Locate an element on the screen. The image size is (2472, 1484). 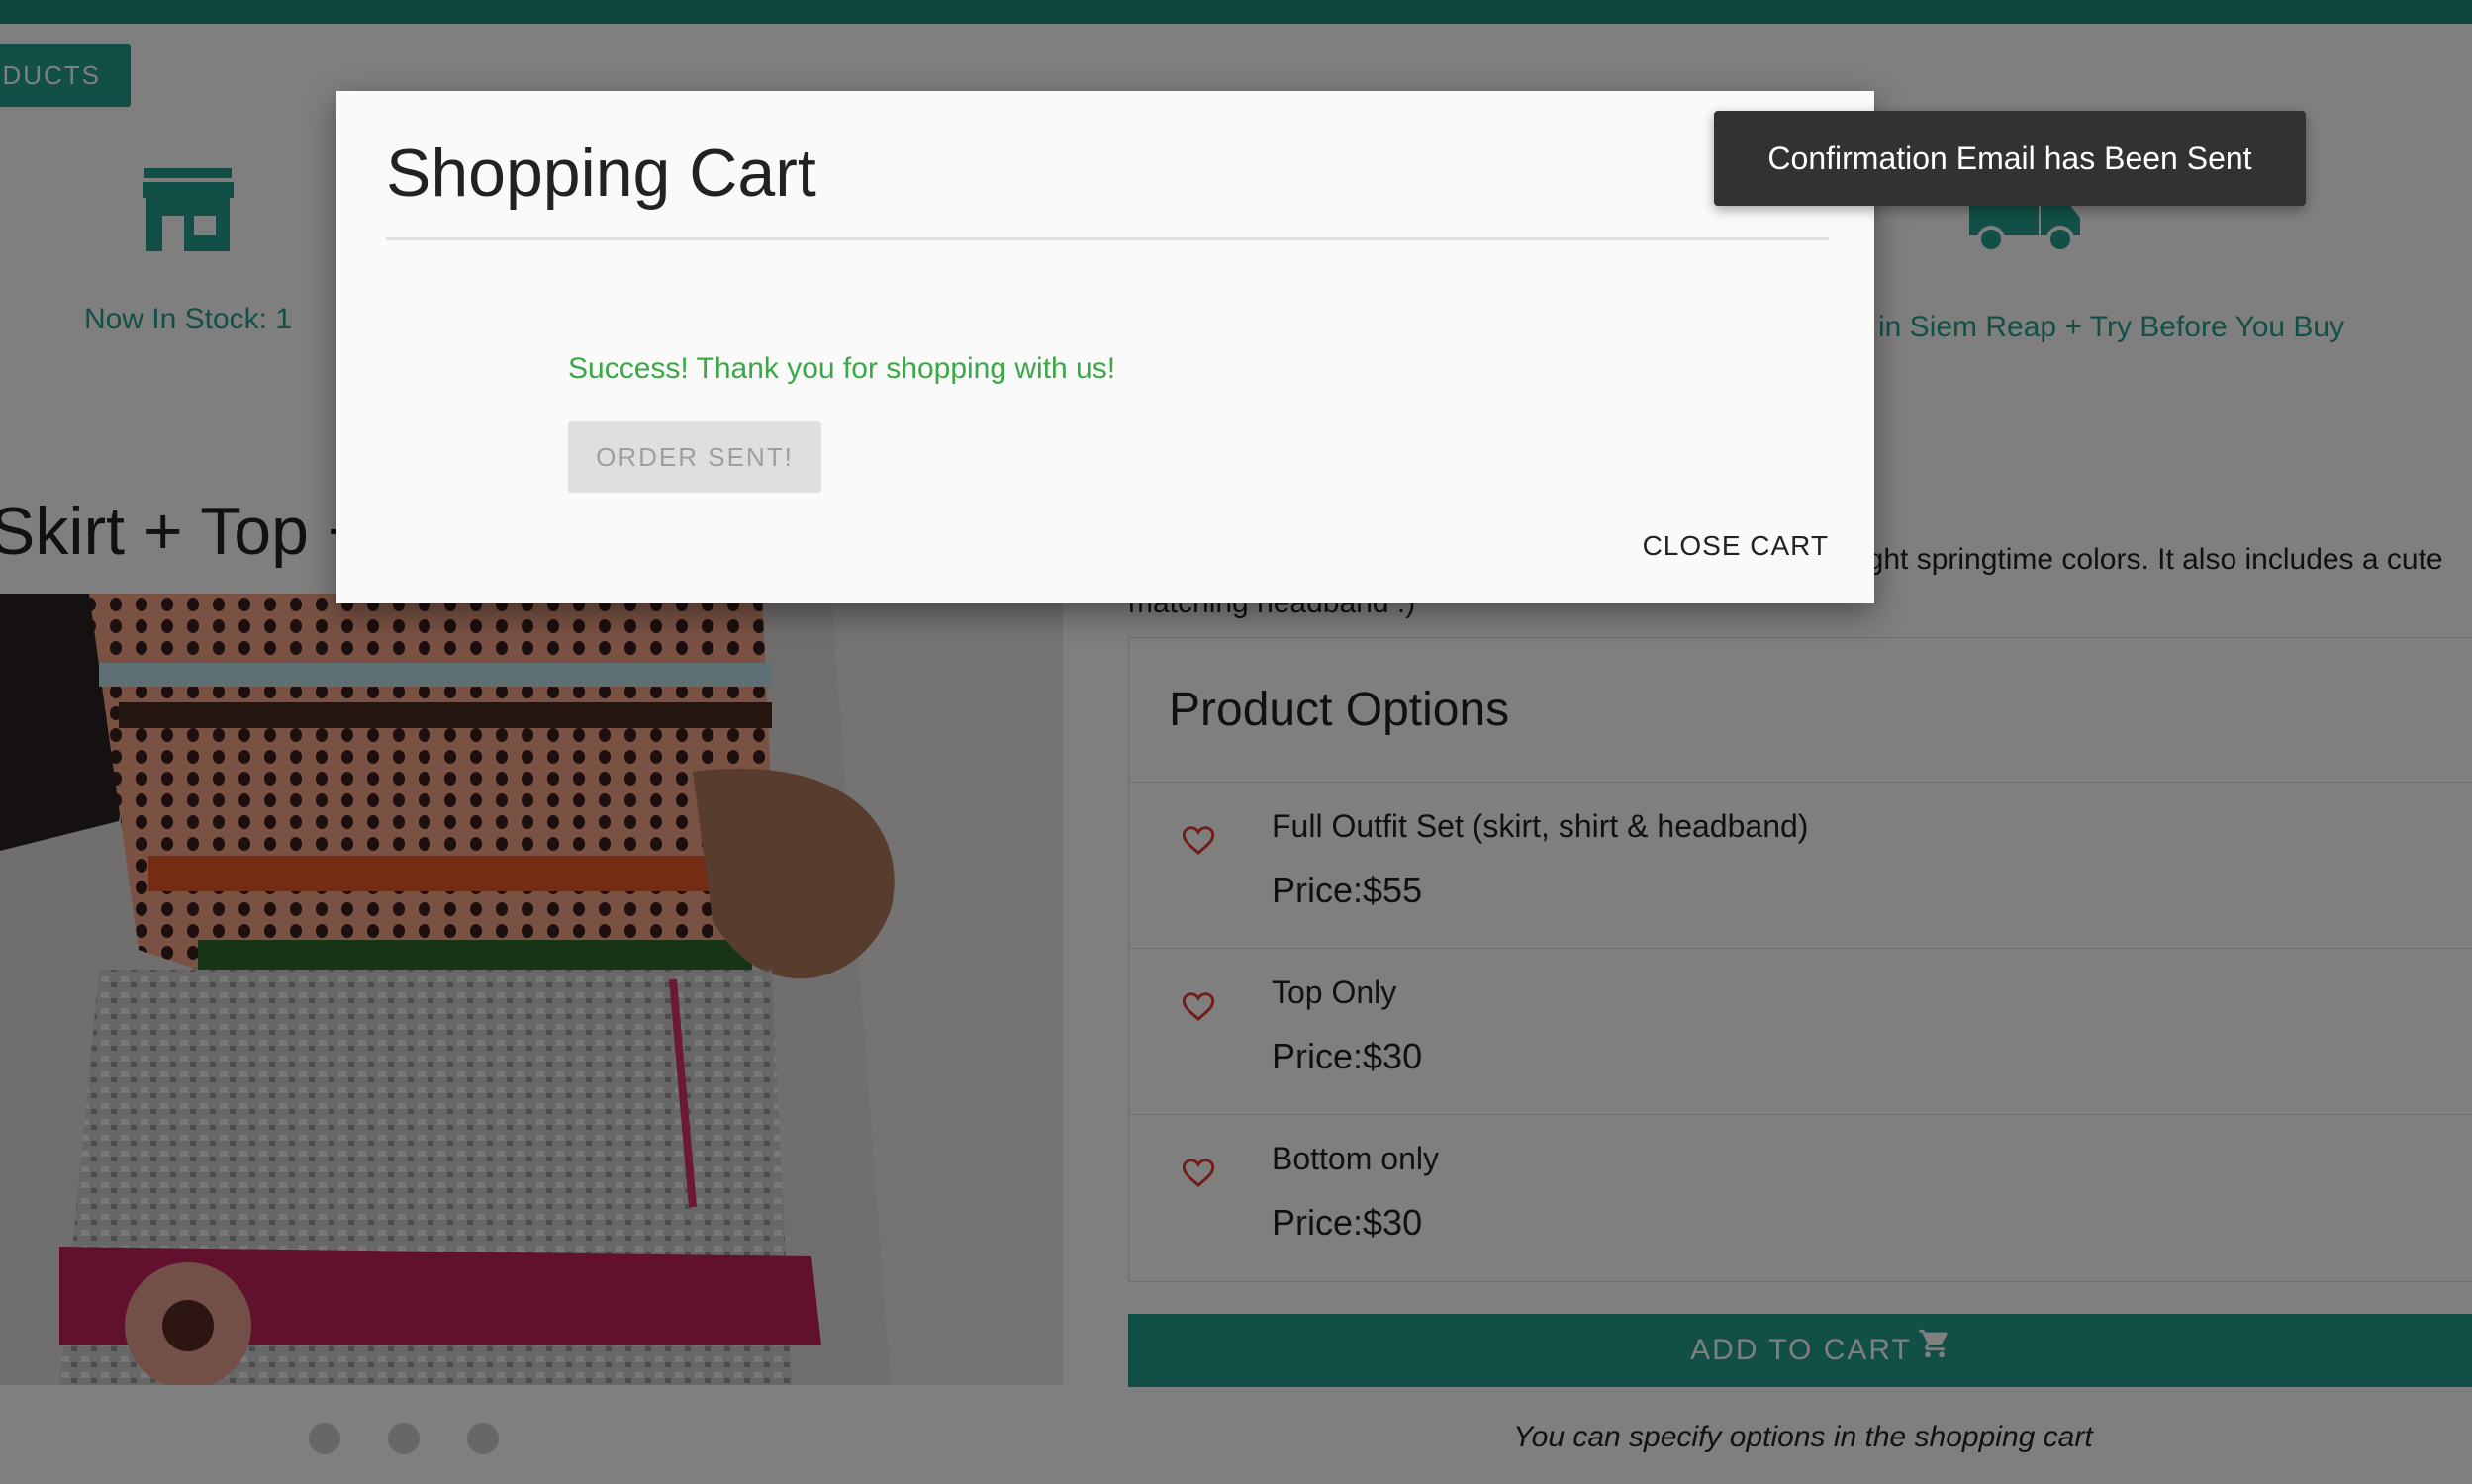
confirmation-toast: Confirmation Email has Been Sent is located at coordinates (2010, 158).